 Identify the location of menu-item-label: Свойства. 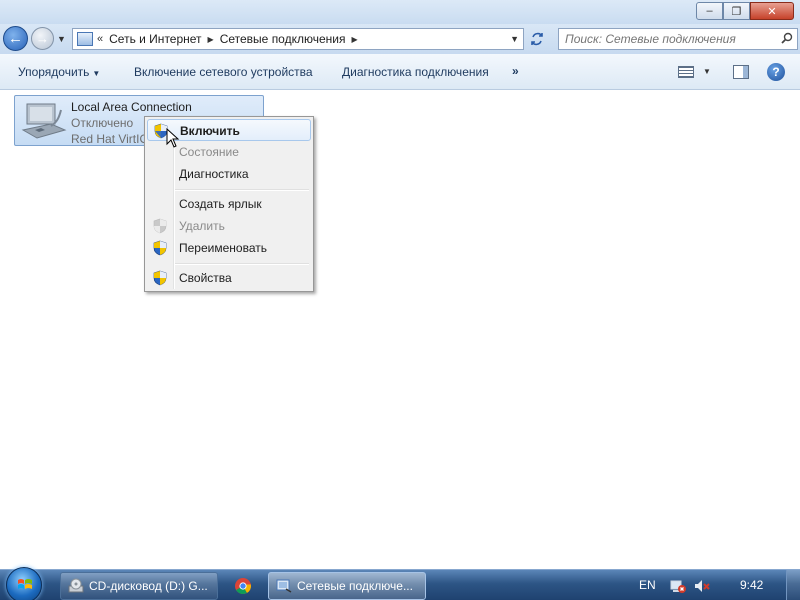
(205, 278).